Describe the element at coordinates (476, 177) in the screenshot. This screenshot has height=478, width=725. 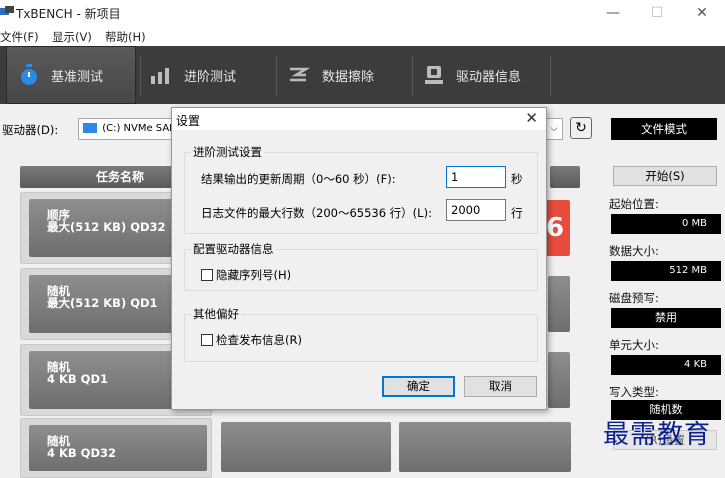
I see `update-period-input` at that location.